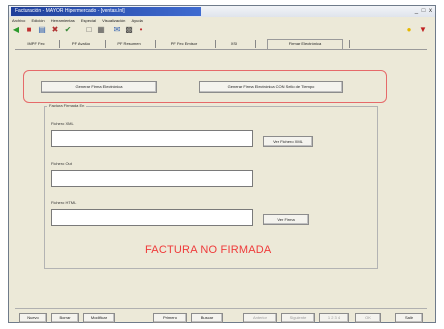  I want to click on grid-icon: ▩, so click(129, 30).